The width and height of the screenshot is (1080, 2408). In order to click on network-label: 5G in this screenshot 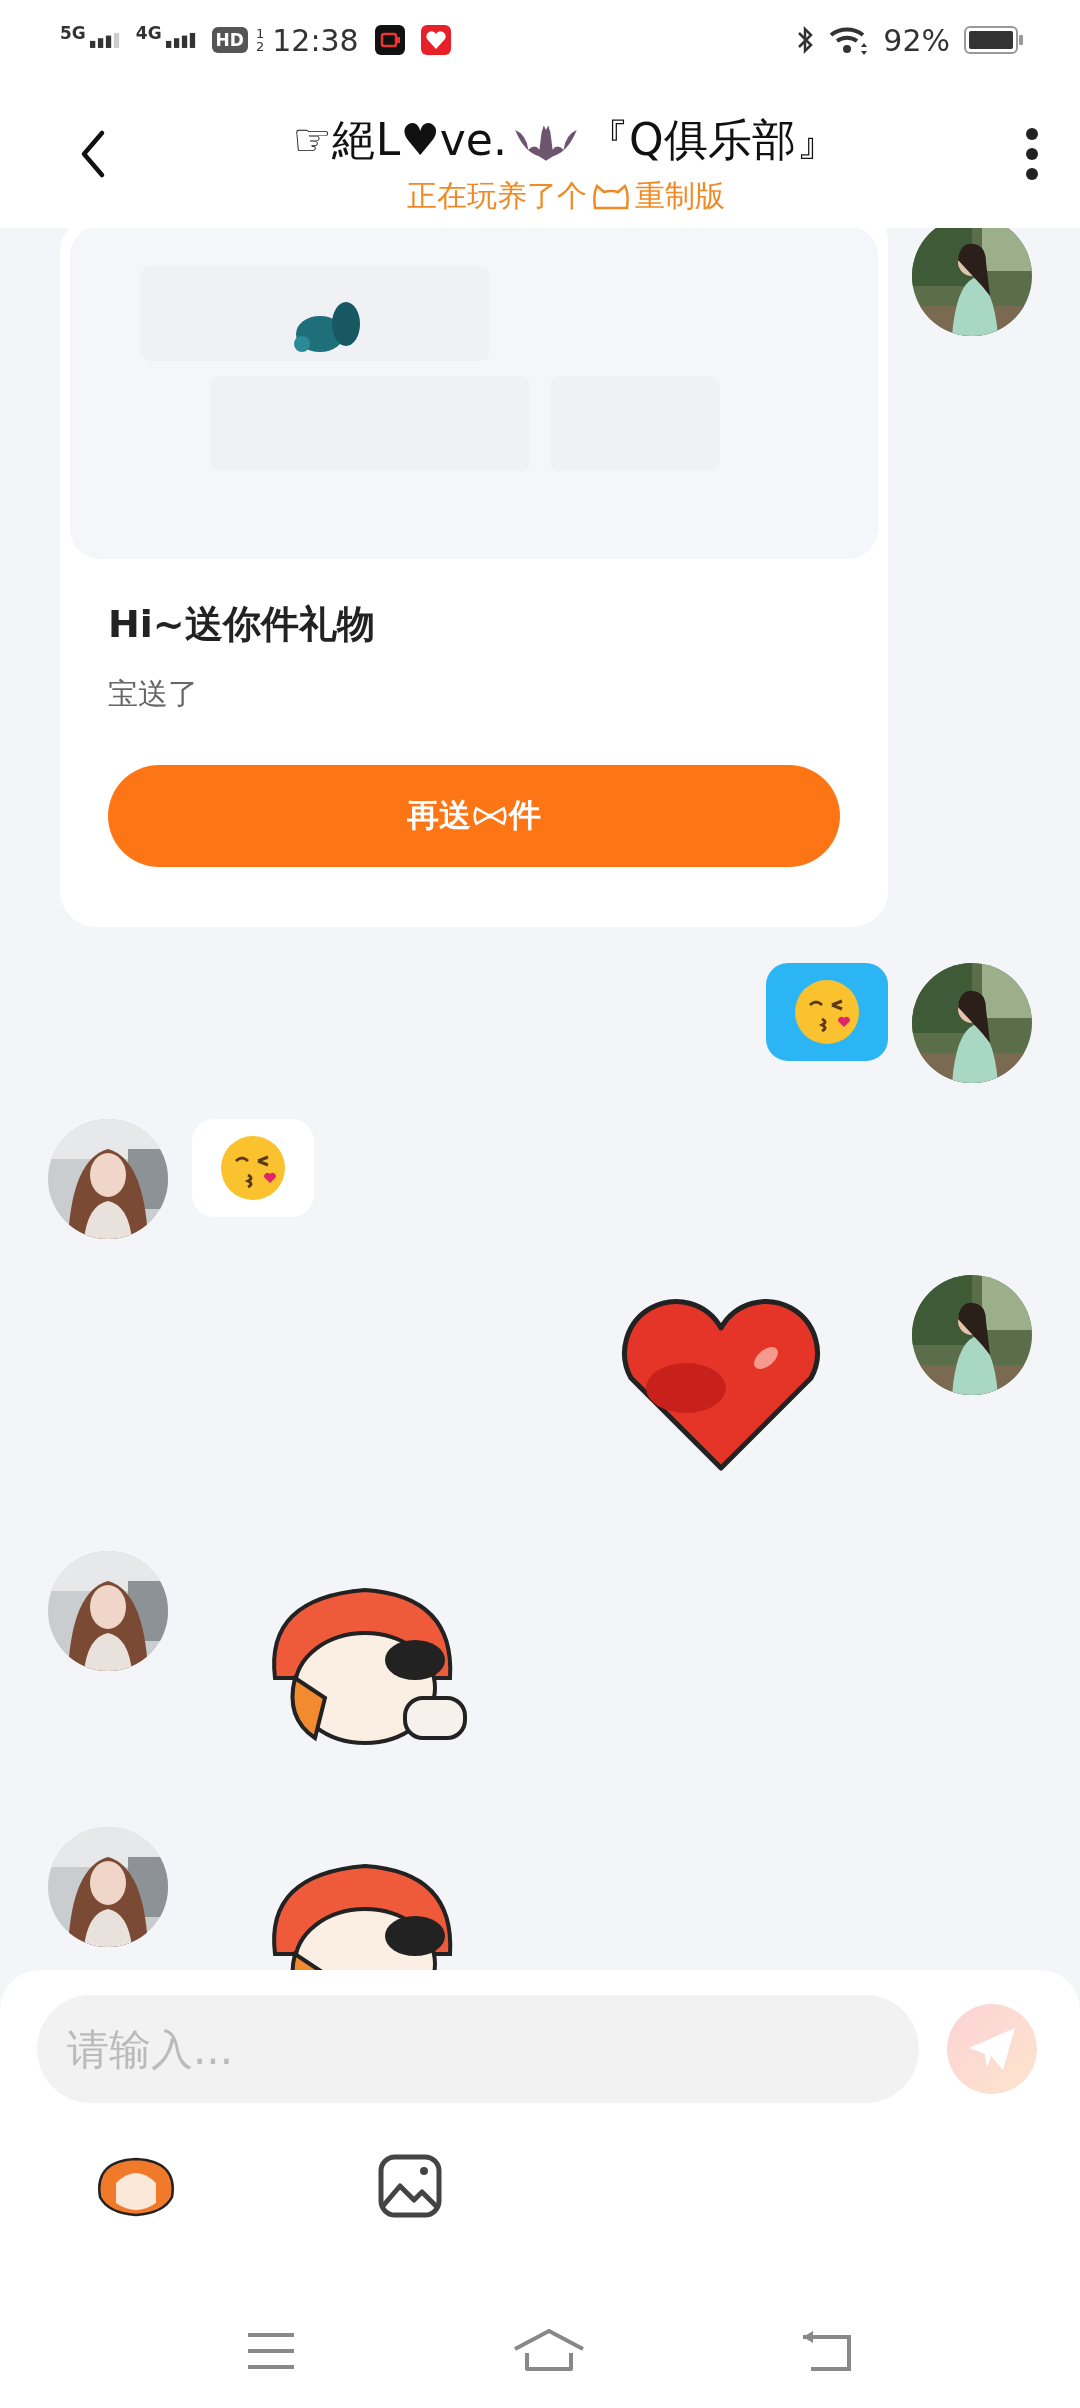, I will do `click(73, 33)`.